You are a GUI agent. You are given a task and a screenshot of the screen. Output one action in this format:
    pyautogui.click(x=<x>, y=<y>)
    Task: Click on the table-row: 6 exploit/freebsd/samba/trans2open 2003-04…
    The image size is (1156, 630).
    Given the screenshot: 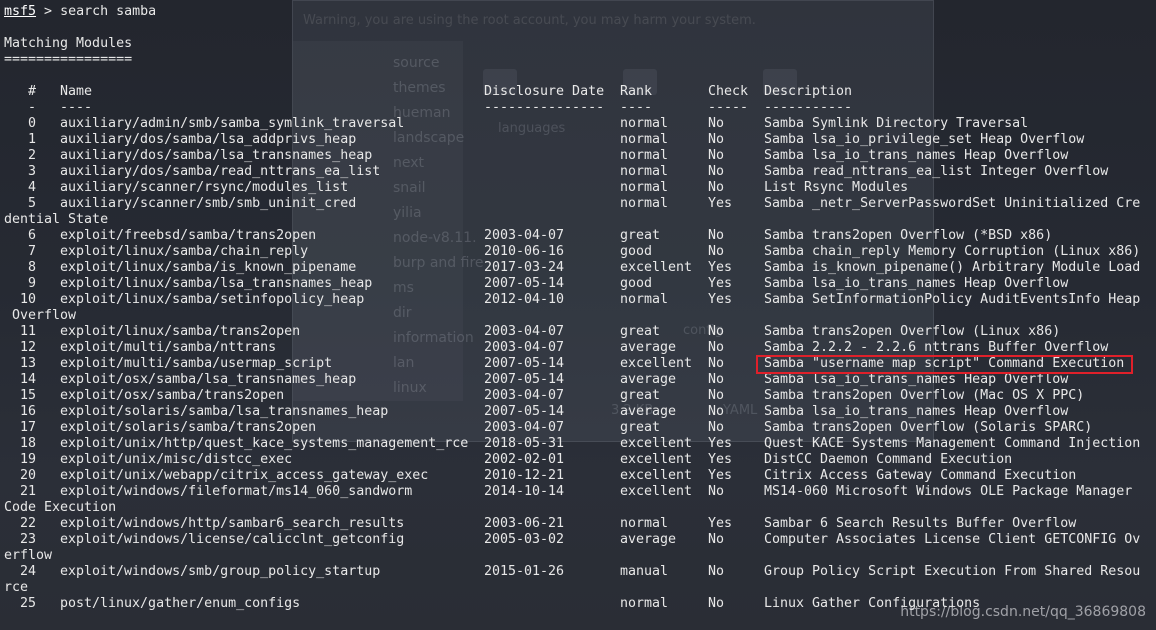 What is the action you would take?
    pyautogui.click(x=528, y=236)
    